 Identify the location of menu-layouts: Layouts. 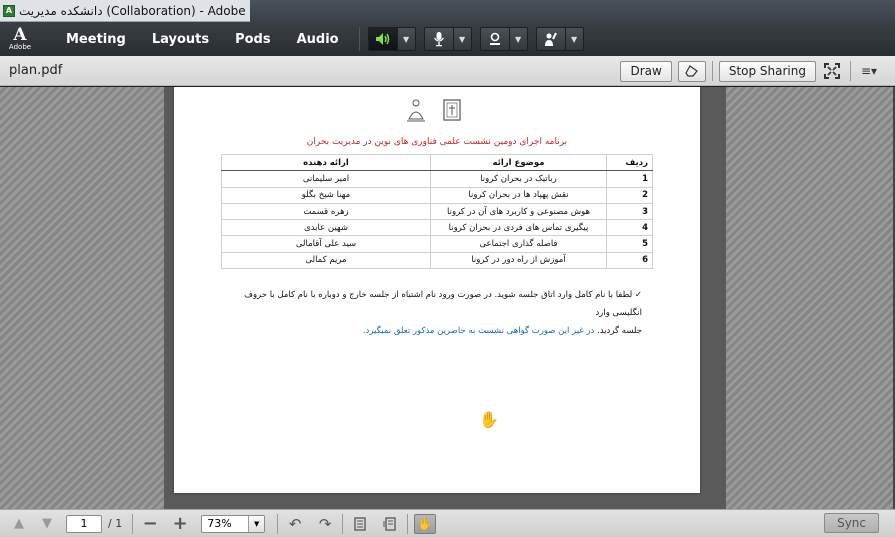
(180, 39).